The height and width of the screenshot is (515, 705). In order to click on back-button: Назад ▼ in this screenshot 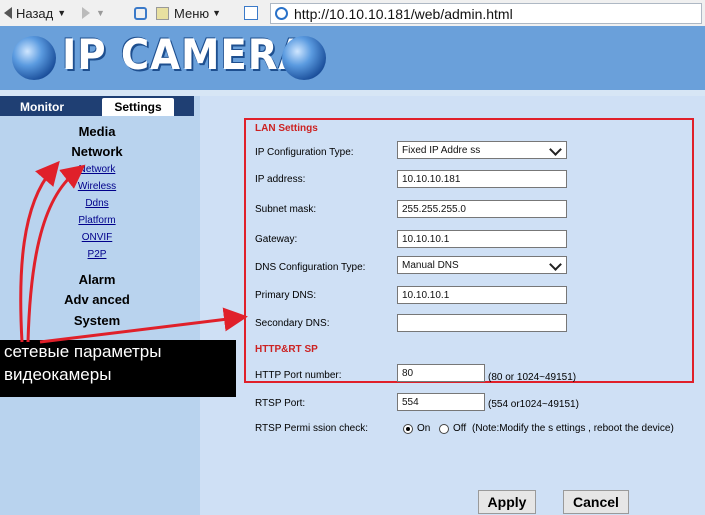, I will do `click(35, 13)`.